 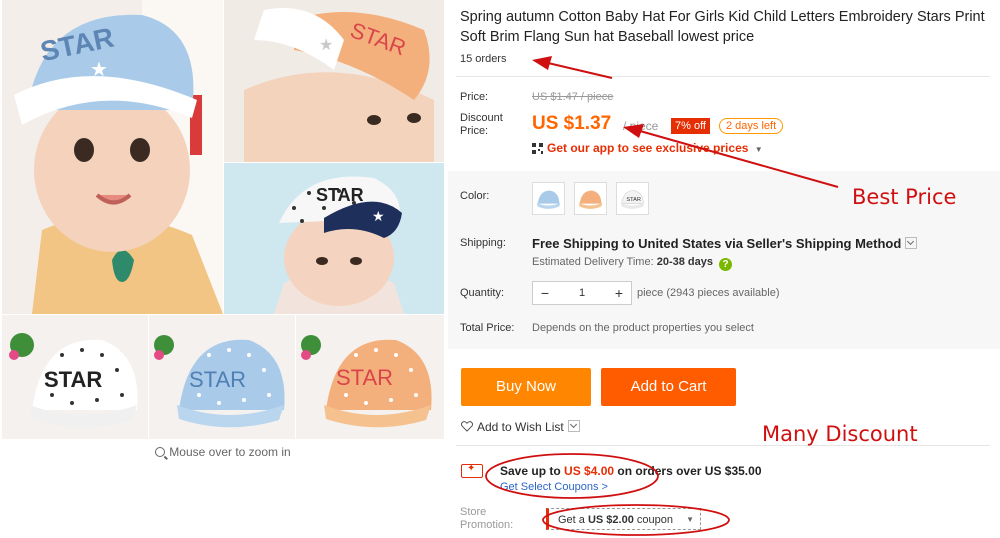 What do you see at coordinates (684, 262) in the screenshot?
I see `delivery-time: 20-38 days` at bounding box center [684, 262].